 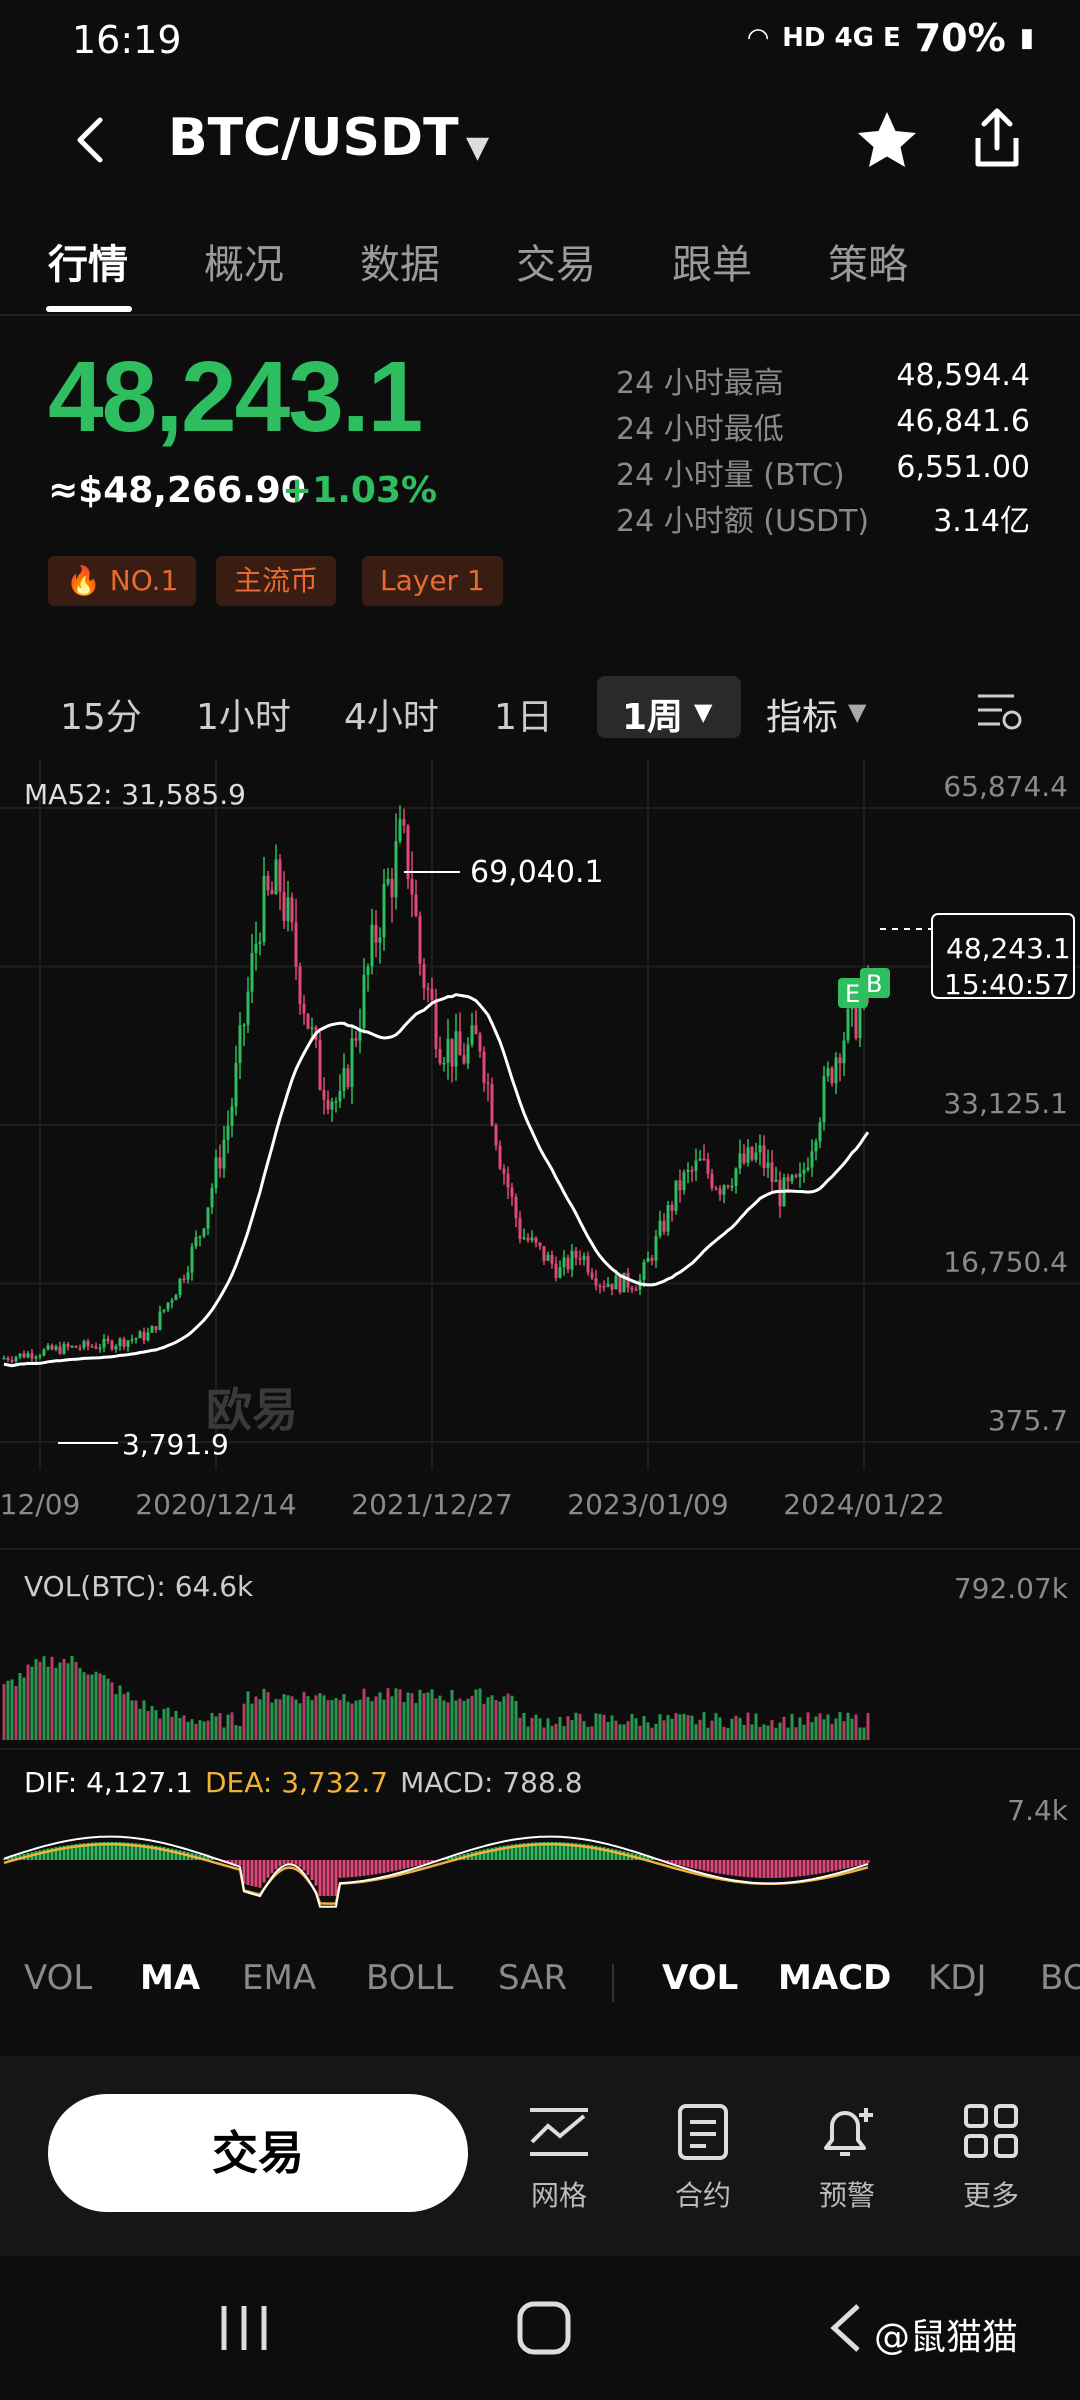 What do you see at coordinates (703, 2132) in the screenshot?
I see `contract-icon` at bounding box center [703, 2132].